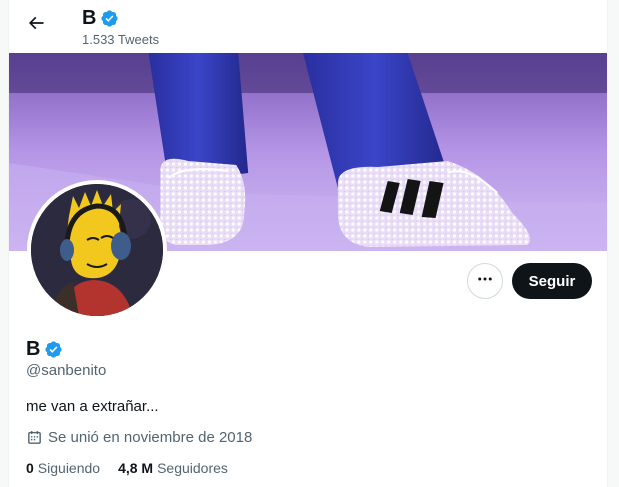 The image size is (619, 487). I want to click on following-link: 0 Siguiendo, so click(63, 468).